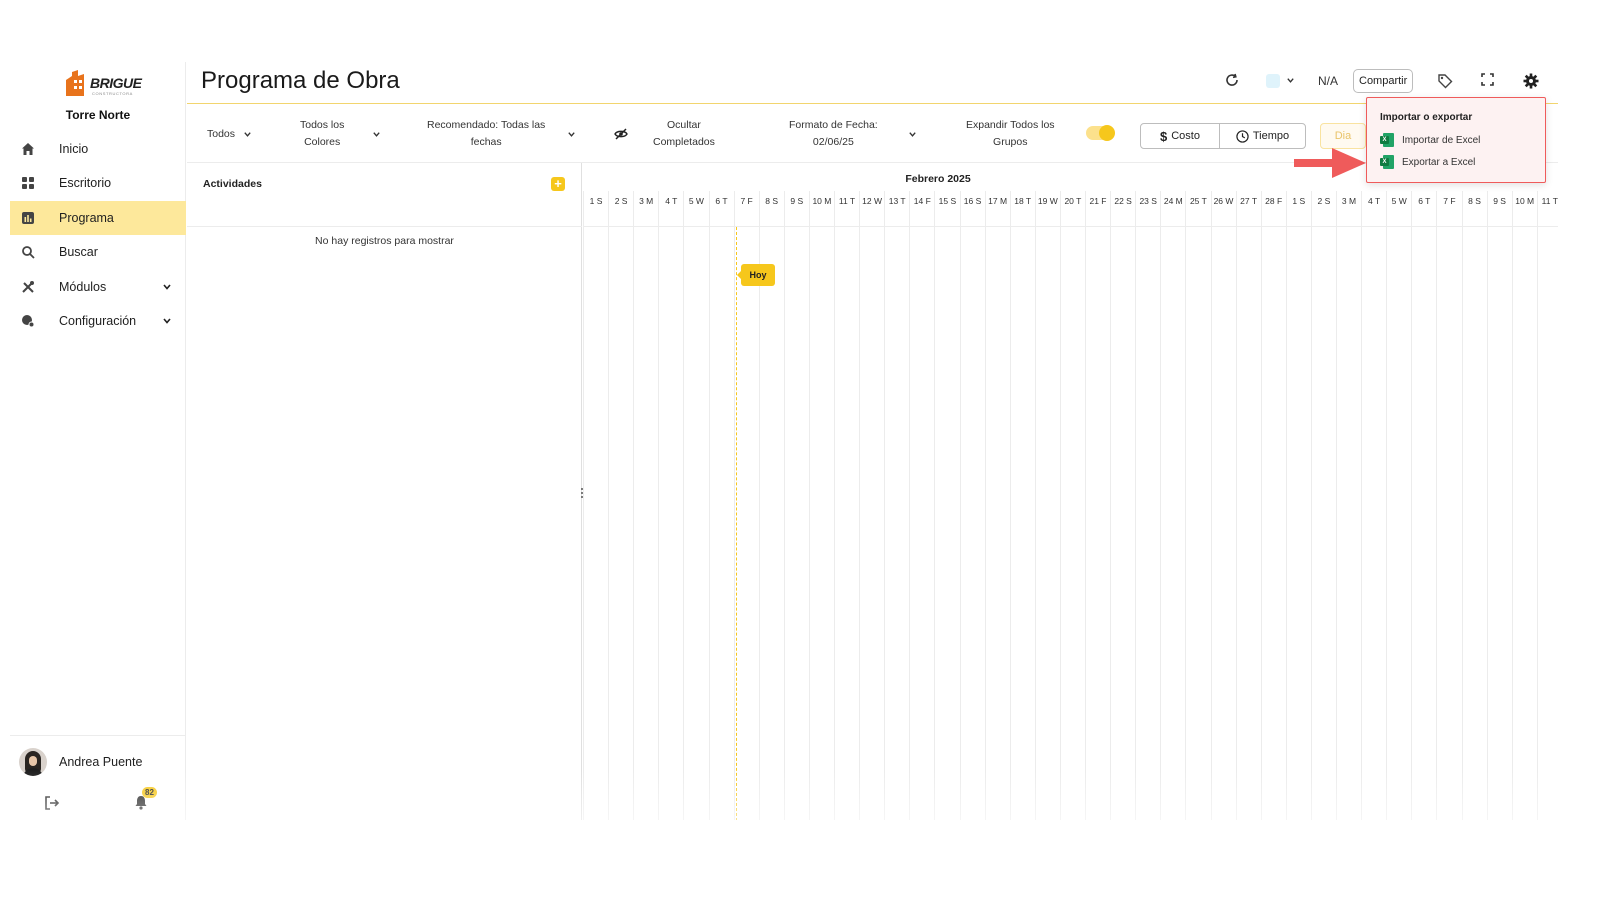 The width and height of the screenshot is (1600, 900). Describe the element at coordinates (322, 134) in the screenshot. I see `colors-label: Todos los Colores` at that location.